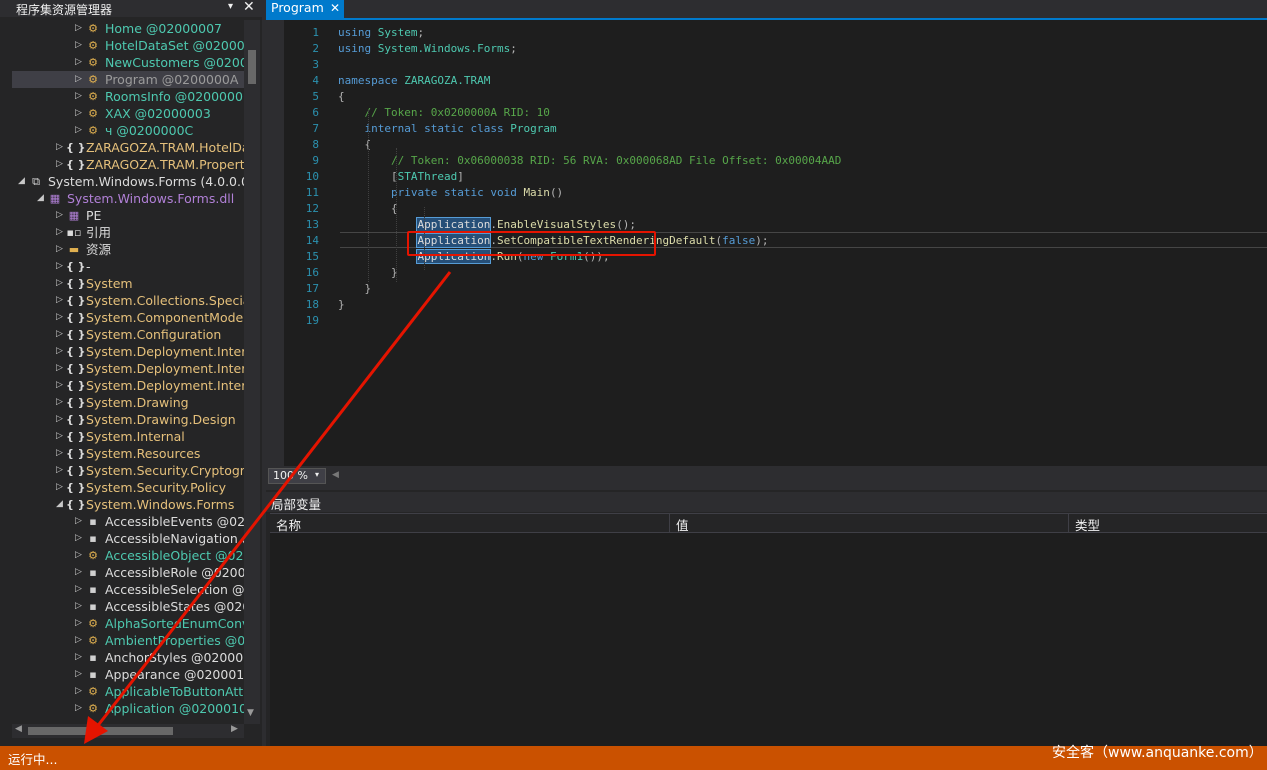 This screenshot has height=770, width=1267. What do you see at coordinates (128, 504) in the screenshot?
I see `tree-item: ◢{ } System.Windows.Forms` at bounding box center [128, 504].